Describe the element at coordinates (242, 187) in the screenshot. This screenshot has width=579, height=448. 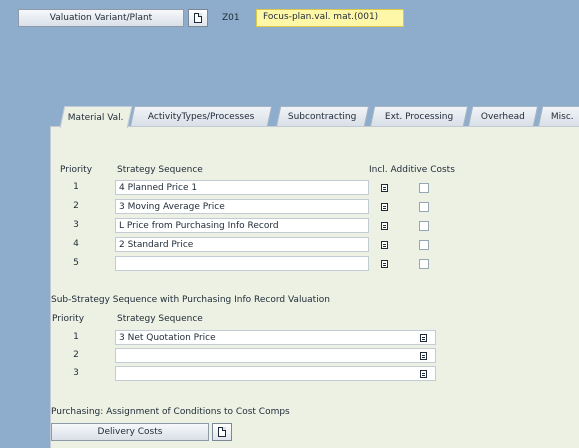
I see `strategy-sequence-field-1: 4 Planned Price 1` at that location.